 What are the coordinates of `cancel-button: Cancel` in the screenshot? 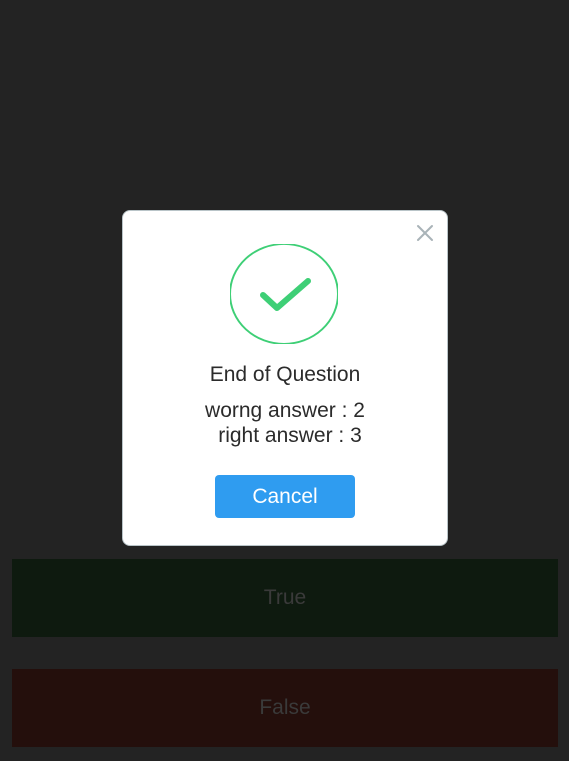 It's located at (285, 496).